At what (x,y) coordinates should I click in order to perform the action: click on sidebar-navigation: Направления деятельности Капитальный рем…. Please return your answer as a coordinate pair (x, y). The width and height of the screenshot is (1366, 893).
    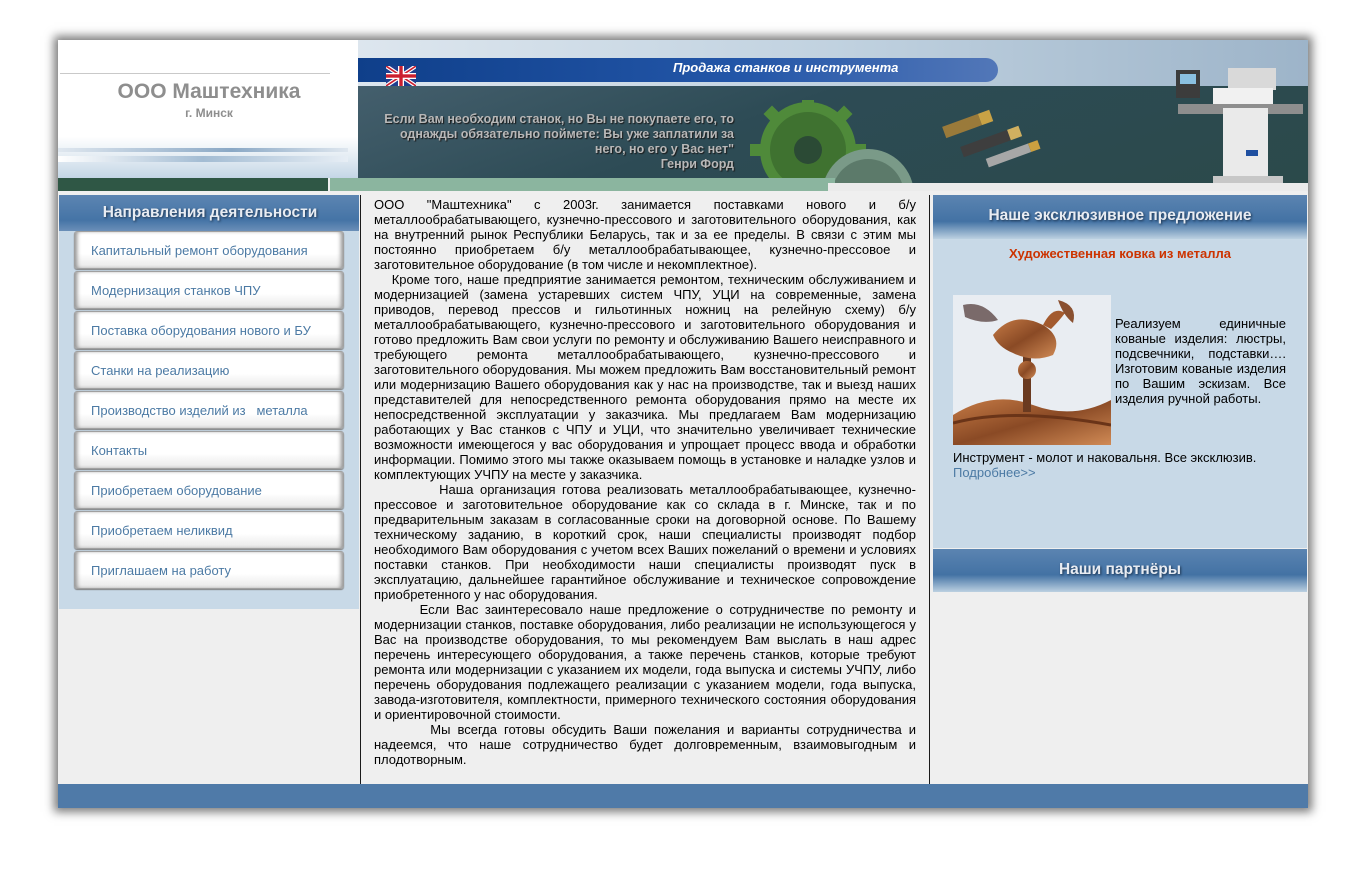
    Looking at the image, I should click on (209, 402).